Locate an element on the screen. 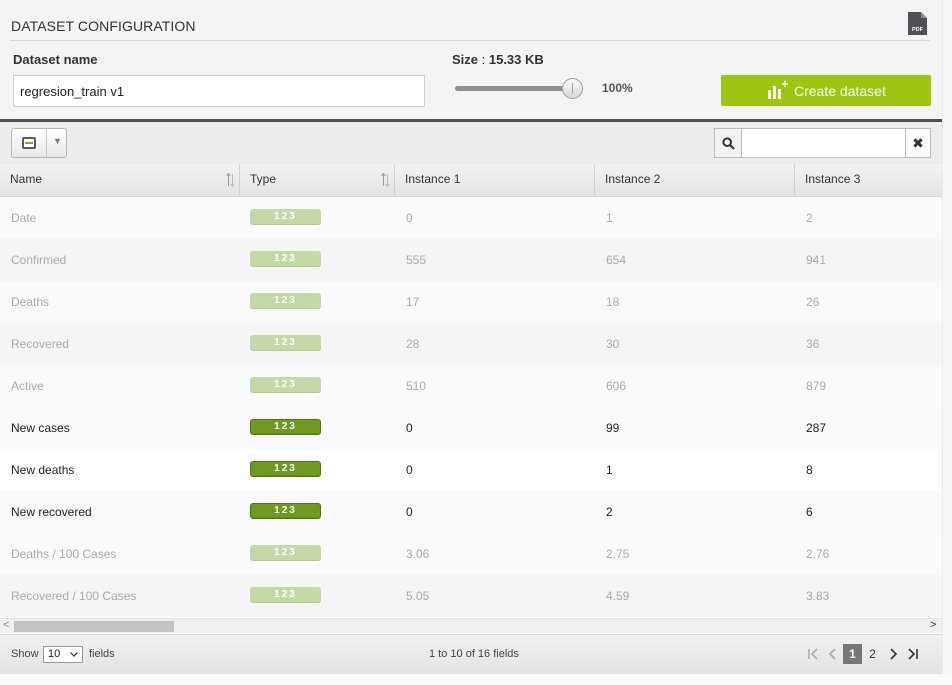 The width and height of the screenshot is (952, 685). panel-title: DATASET CONFIGURATION is located at coordinates (103, 26).